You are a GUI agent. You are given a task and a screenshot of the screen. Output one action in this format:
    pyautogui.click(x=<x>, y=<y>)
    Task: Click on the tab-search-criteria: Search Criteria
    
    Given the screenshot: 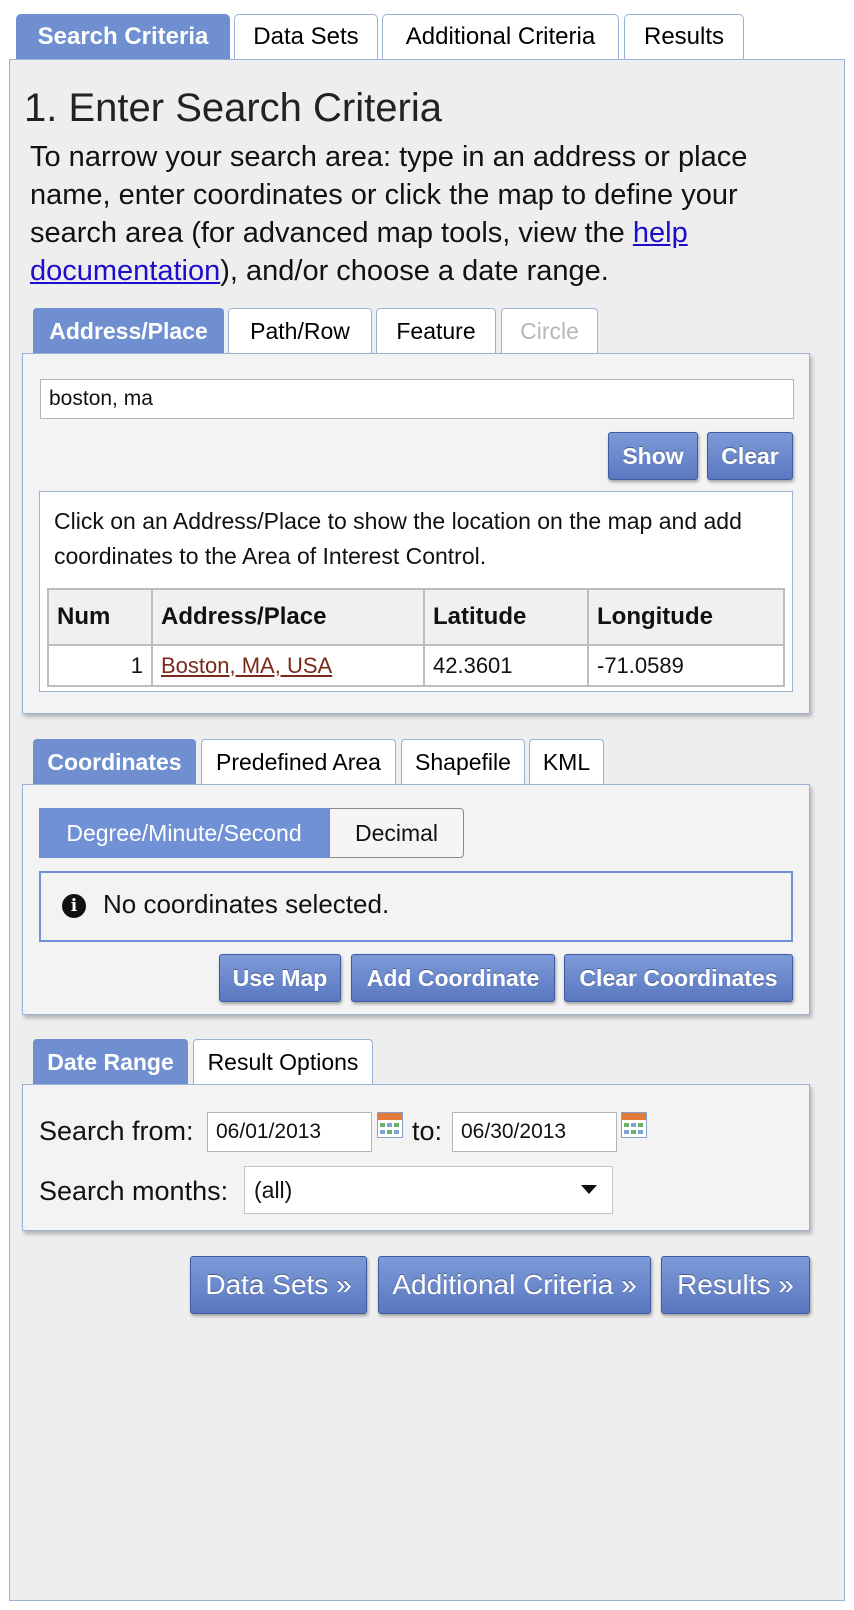 What is the action you would take?
    pyautogui.click(x=123, y=37)
    